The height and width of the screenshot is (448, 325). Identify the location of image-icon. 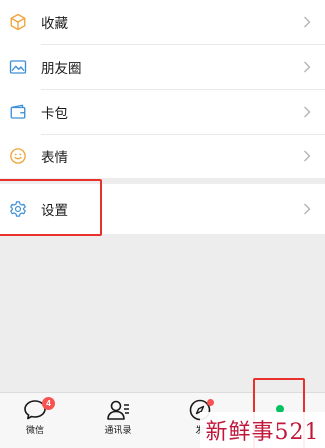
(18, 67).